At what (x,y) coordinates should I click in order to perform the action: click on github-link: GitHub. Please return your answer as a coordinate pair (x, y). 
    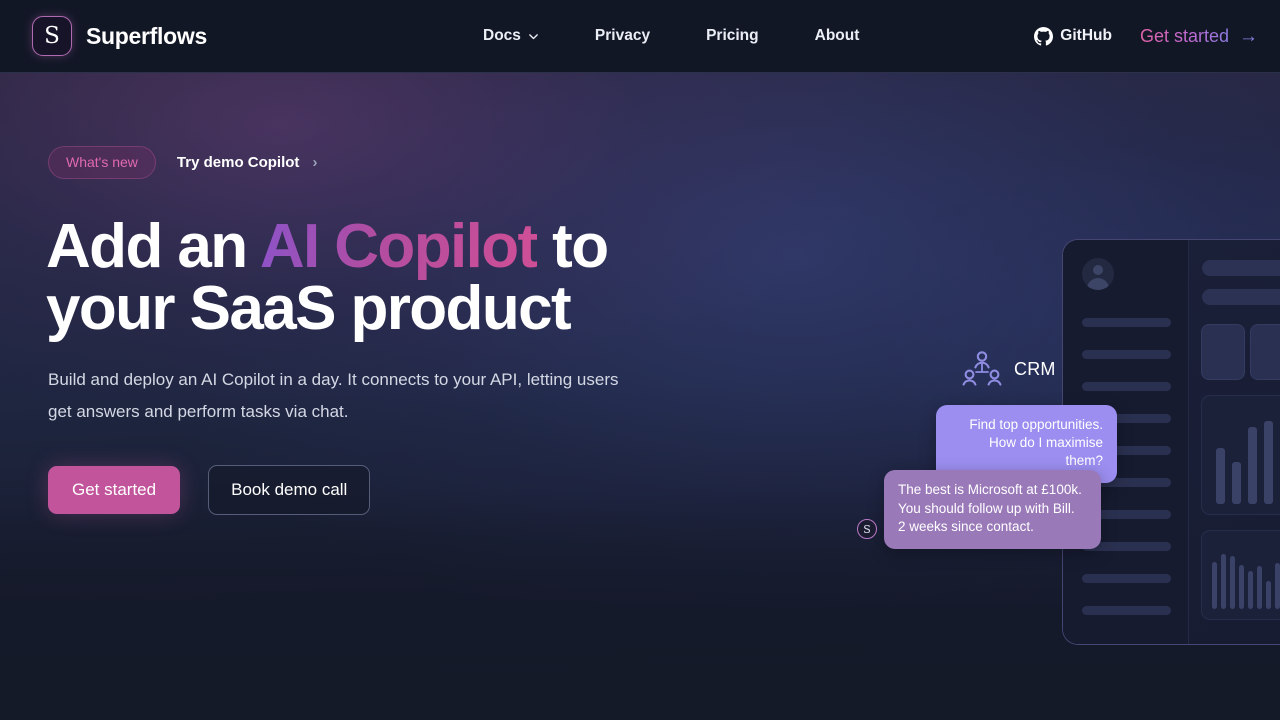
    Looking at the image, I should click on (1073, 36).